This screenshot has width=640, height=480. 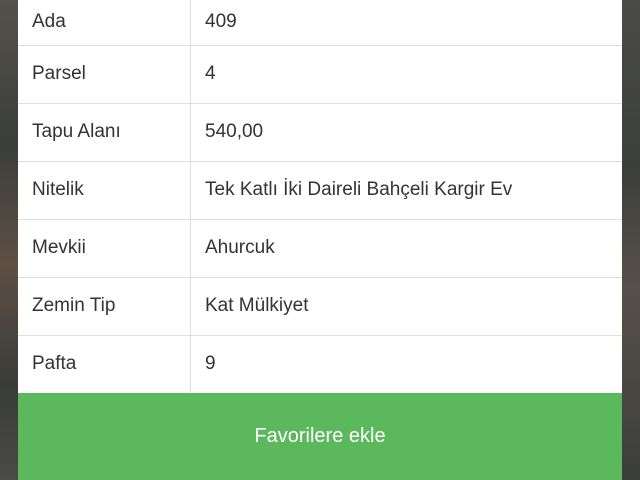 What do you see at coordinates (104, 248) in the screenshot?
I see `row-label: Mevkii` at bounding box center [104, 248].